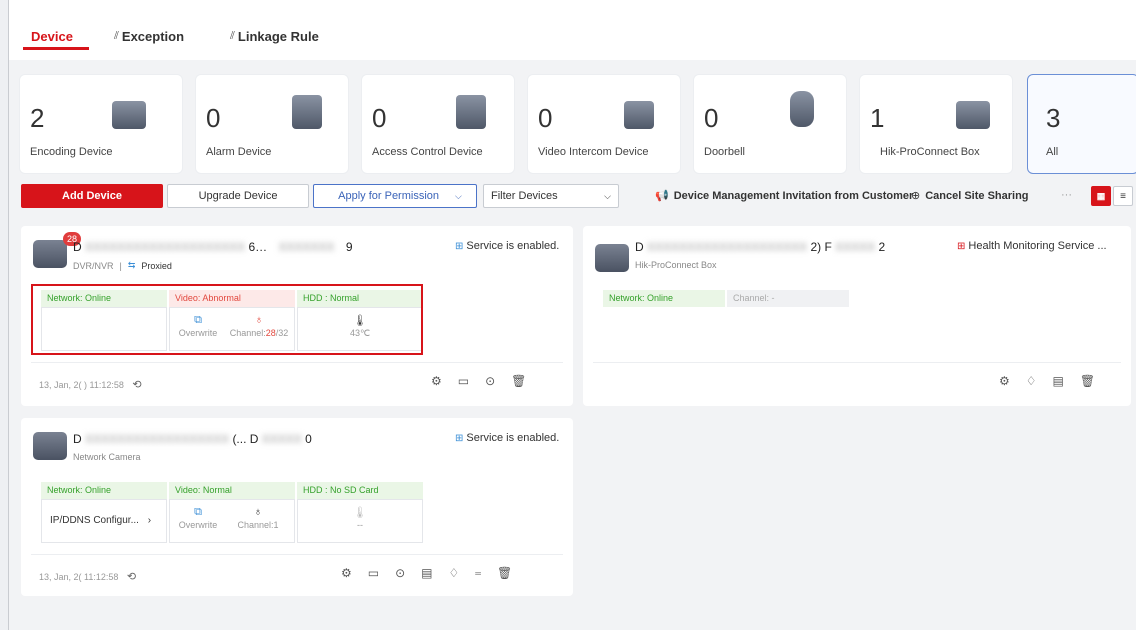 Image resolution: width=1136 pixels, height=630 pixels. What do you see at coordinates (877, 118) in the screenshot?
I see `card-count: 1` at bounding box center [877, 118].